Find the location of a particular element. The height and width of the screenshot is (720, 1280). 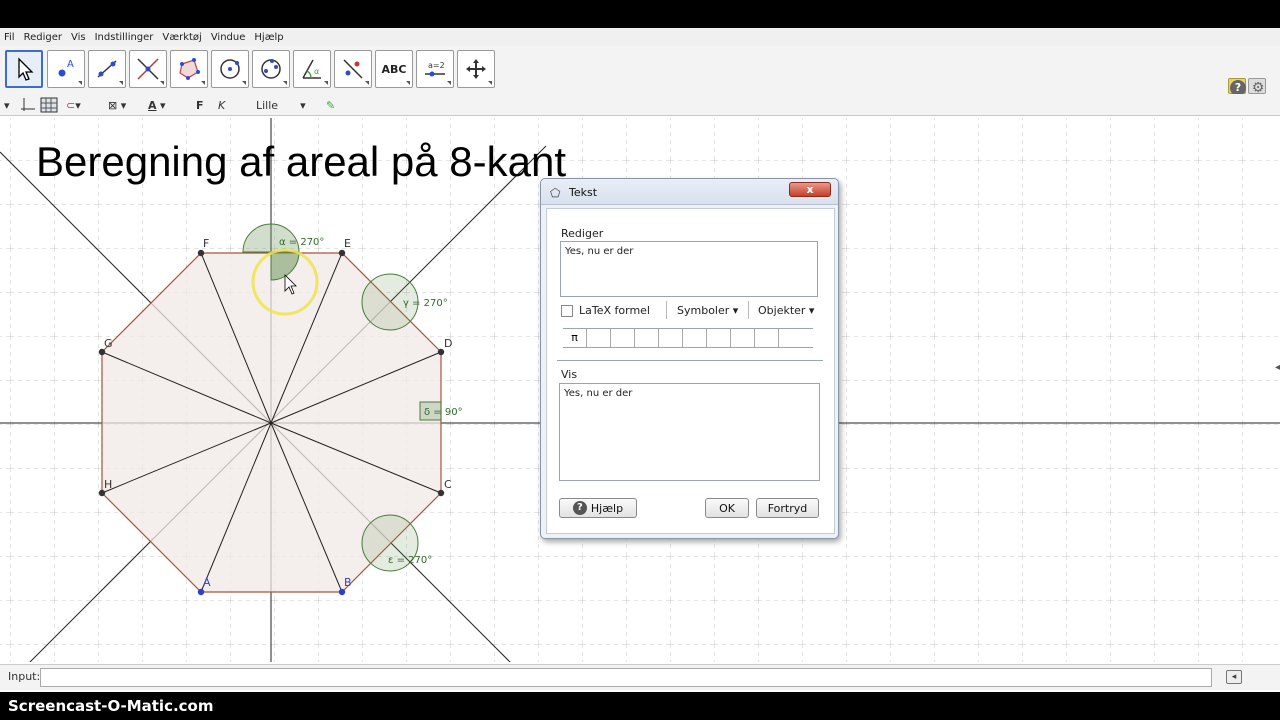

menu-rediger: Rediger is located at coordinates (43, 37).